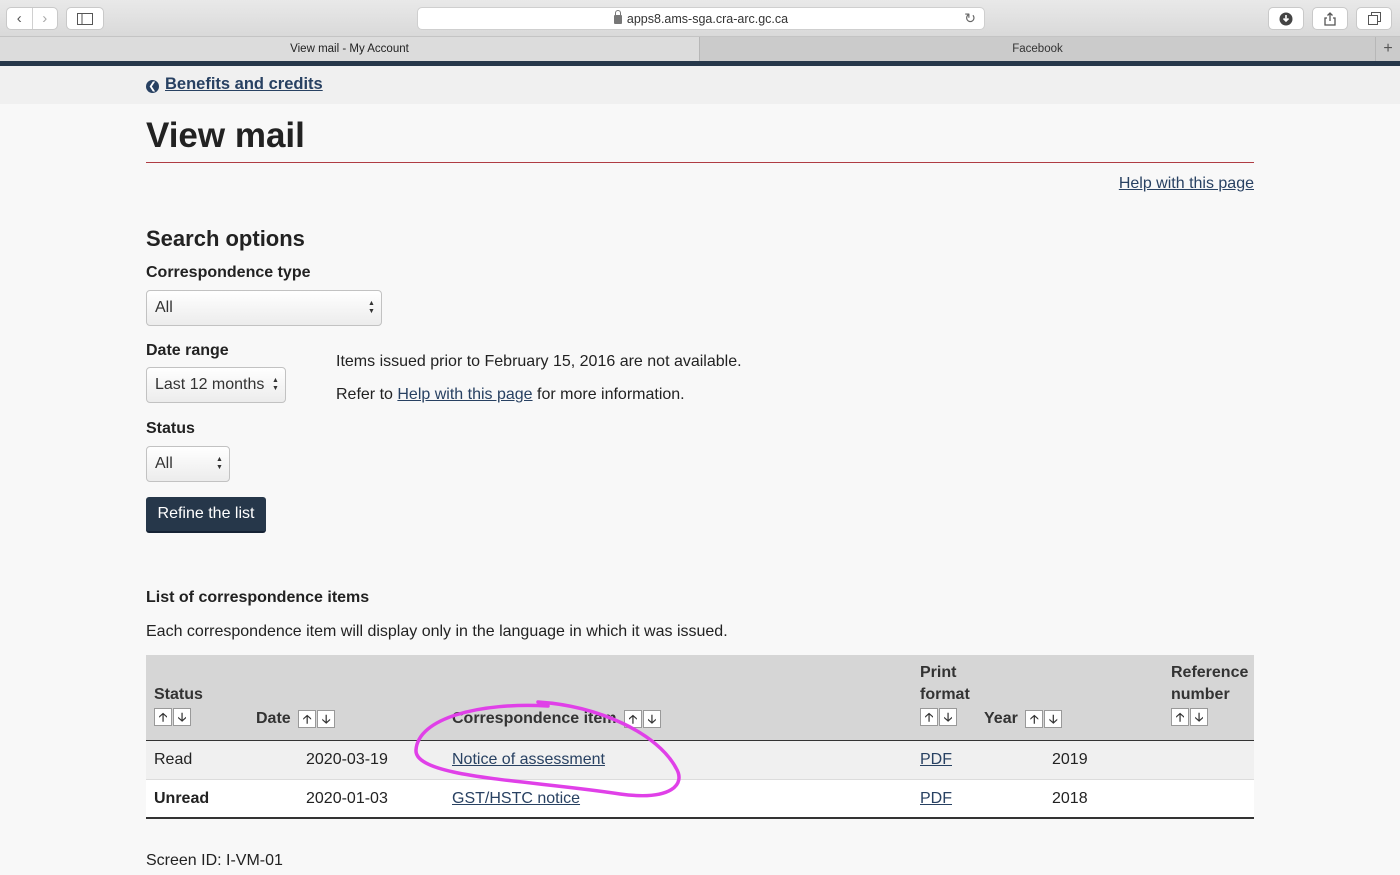 The height and width of the screenshot is (875, 1400). Describe the element at coordinates (187, 350) in the screenshot. I see `date-range-label: Date range` at that location.